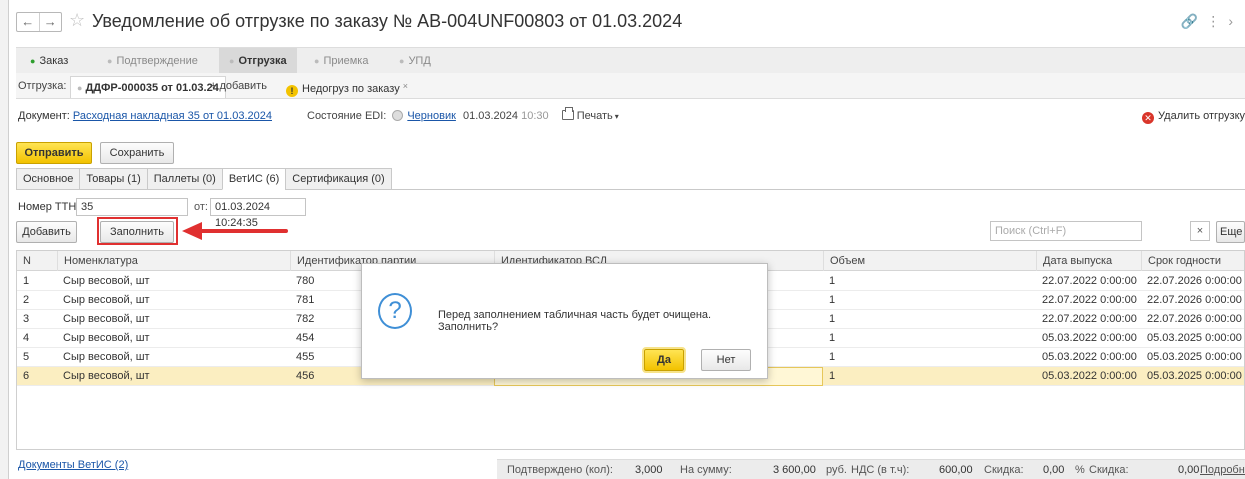 Image resolution: width=1245 pixels, height=479 pixels. I want to click on cell-n: 1, so click(26, 281).